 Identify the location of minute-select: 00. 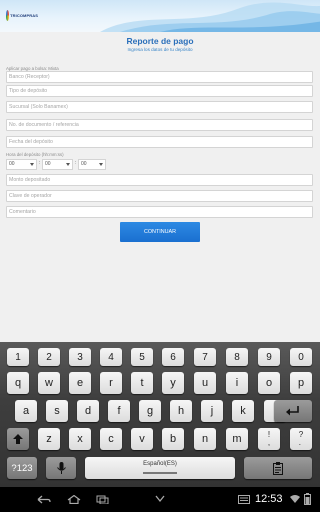
(57, 164).